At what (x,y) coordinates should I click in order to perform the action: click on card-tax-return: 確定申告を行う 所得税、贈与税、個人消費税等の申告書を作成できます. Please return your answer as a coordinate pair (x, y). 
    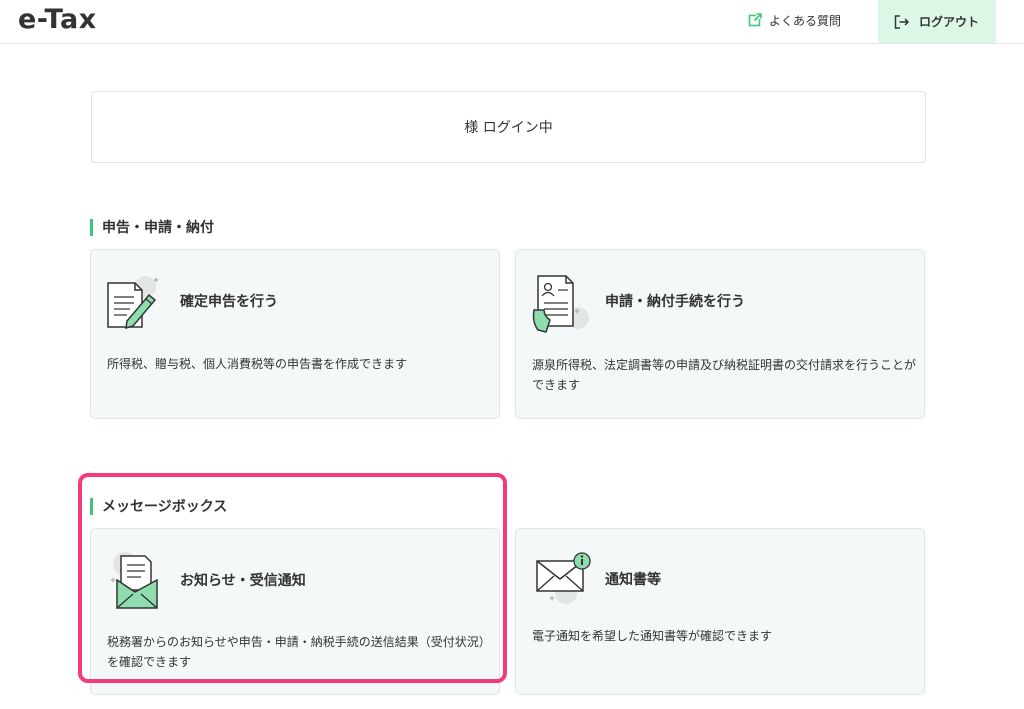
    Looking at the image, I should click on (295, 334).